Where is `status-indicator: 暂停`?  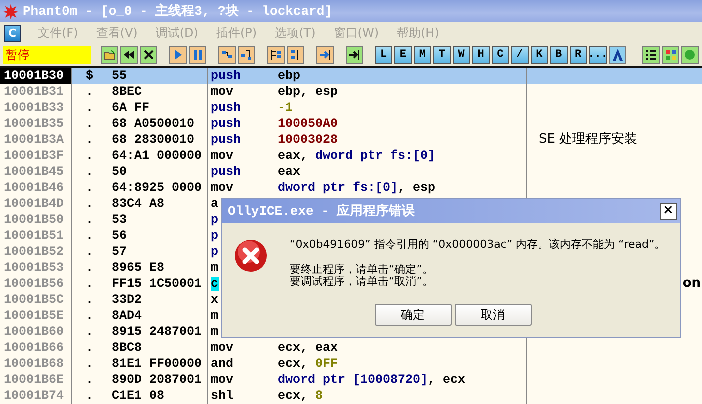
status-indicator: 暂停 is located at coordinates (47, 55).